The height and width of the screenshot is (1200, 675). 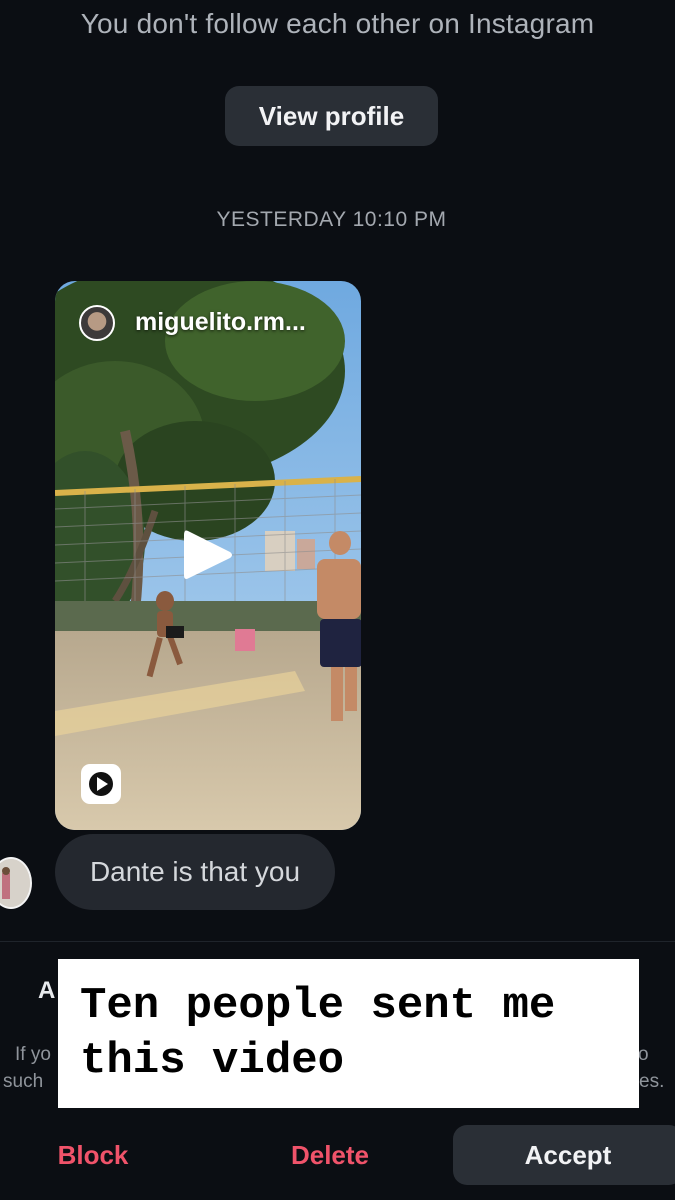 What do you see at coordinates (337, 941) in the screenshot?
I see `divider` at bounding box center [337, 941].